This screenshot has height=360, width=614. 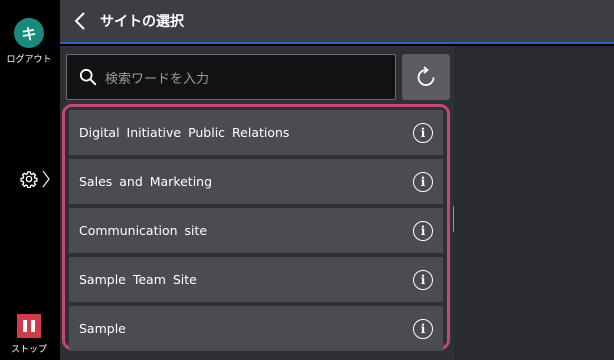 I want to click on site-item: Sample Team Site i, so click(x=256, y=279).